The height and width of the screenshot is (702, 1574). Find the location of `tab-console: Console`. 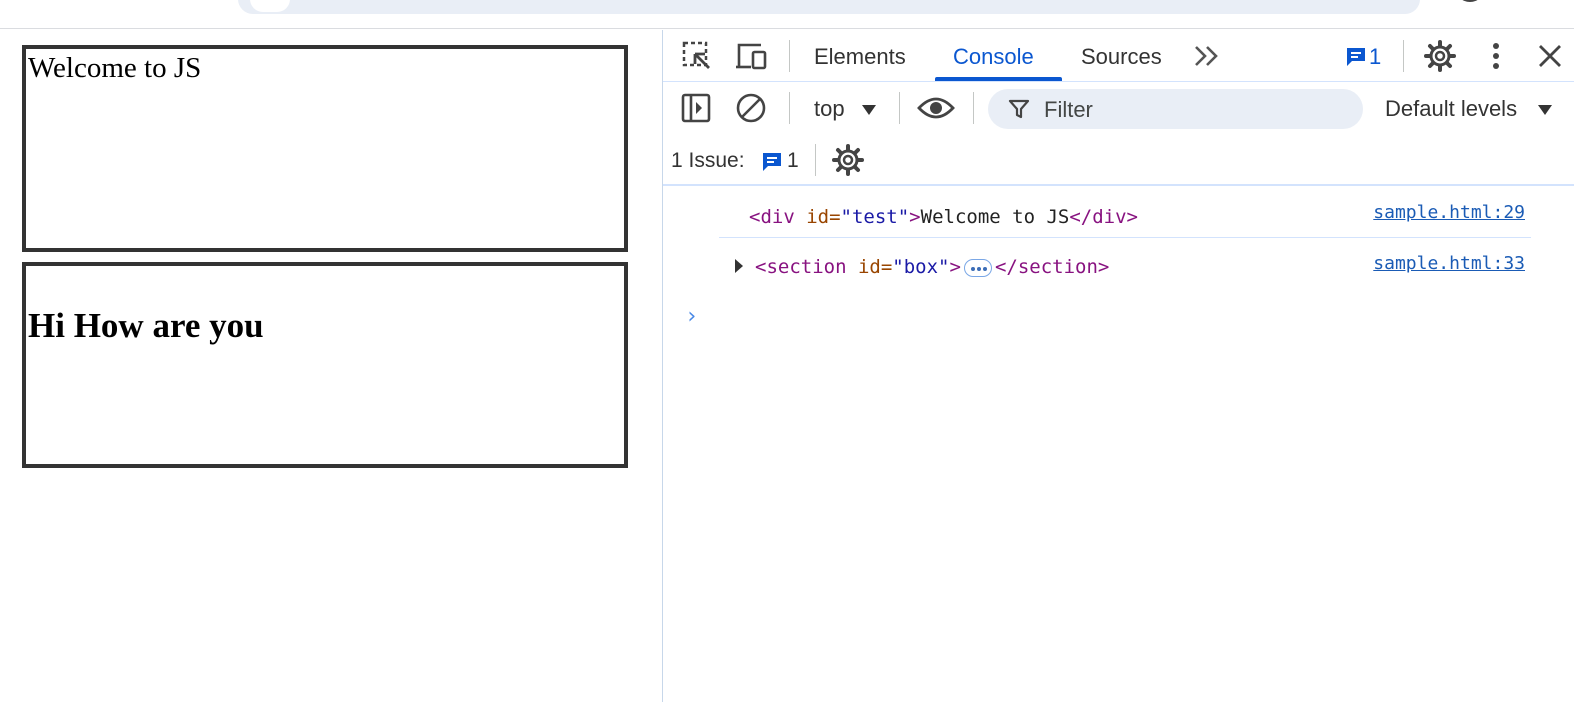

tab-console: Console is located at coordinates (993, 57).